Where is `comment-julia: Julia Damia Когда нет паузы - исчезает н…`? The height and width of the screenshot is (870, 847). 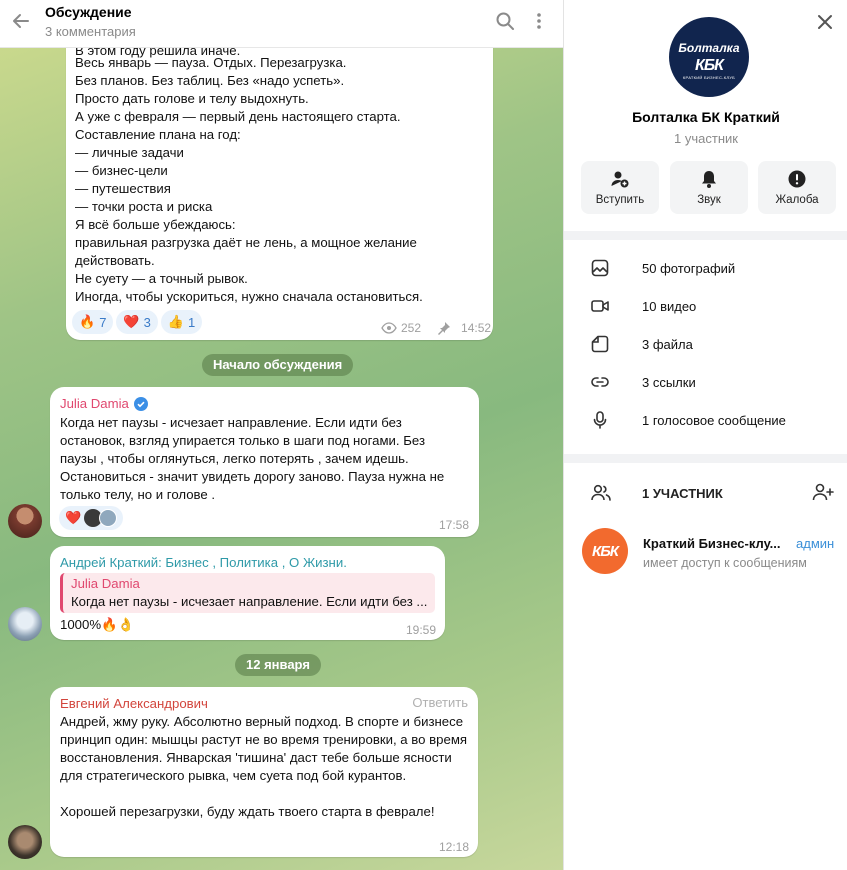
comment-julia: Julia Damia Когда нет паузы - исчезает н… is located at coordinates (264, 462).